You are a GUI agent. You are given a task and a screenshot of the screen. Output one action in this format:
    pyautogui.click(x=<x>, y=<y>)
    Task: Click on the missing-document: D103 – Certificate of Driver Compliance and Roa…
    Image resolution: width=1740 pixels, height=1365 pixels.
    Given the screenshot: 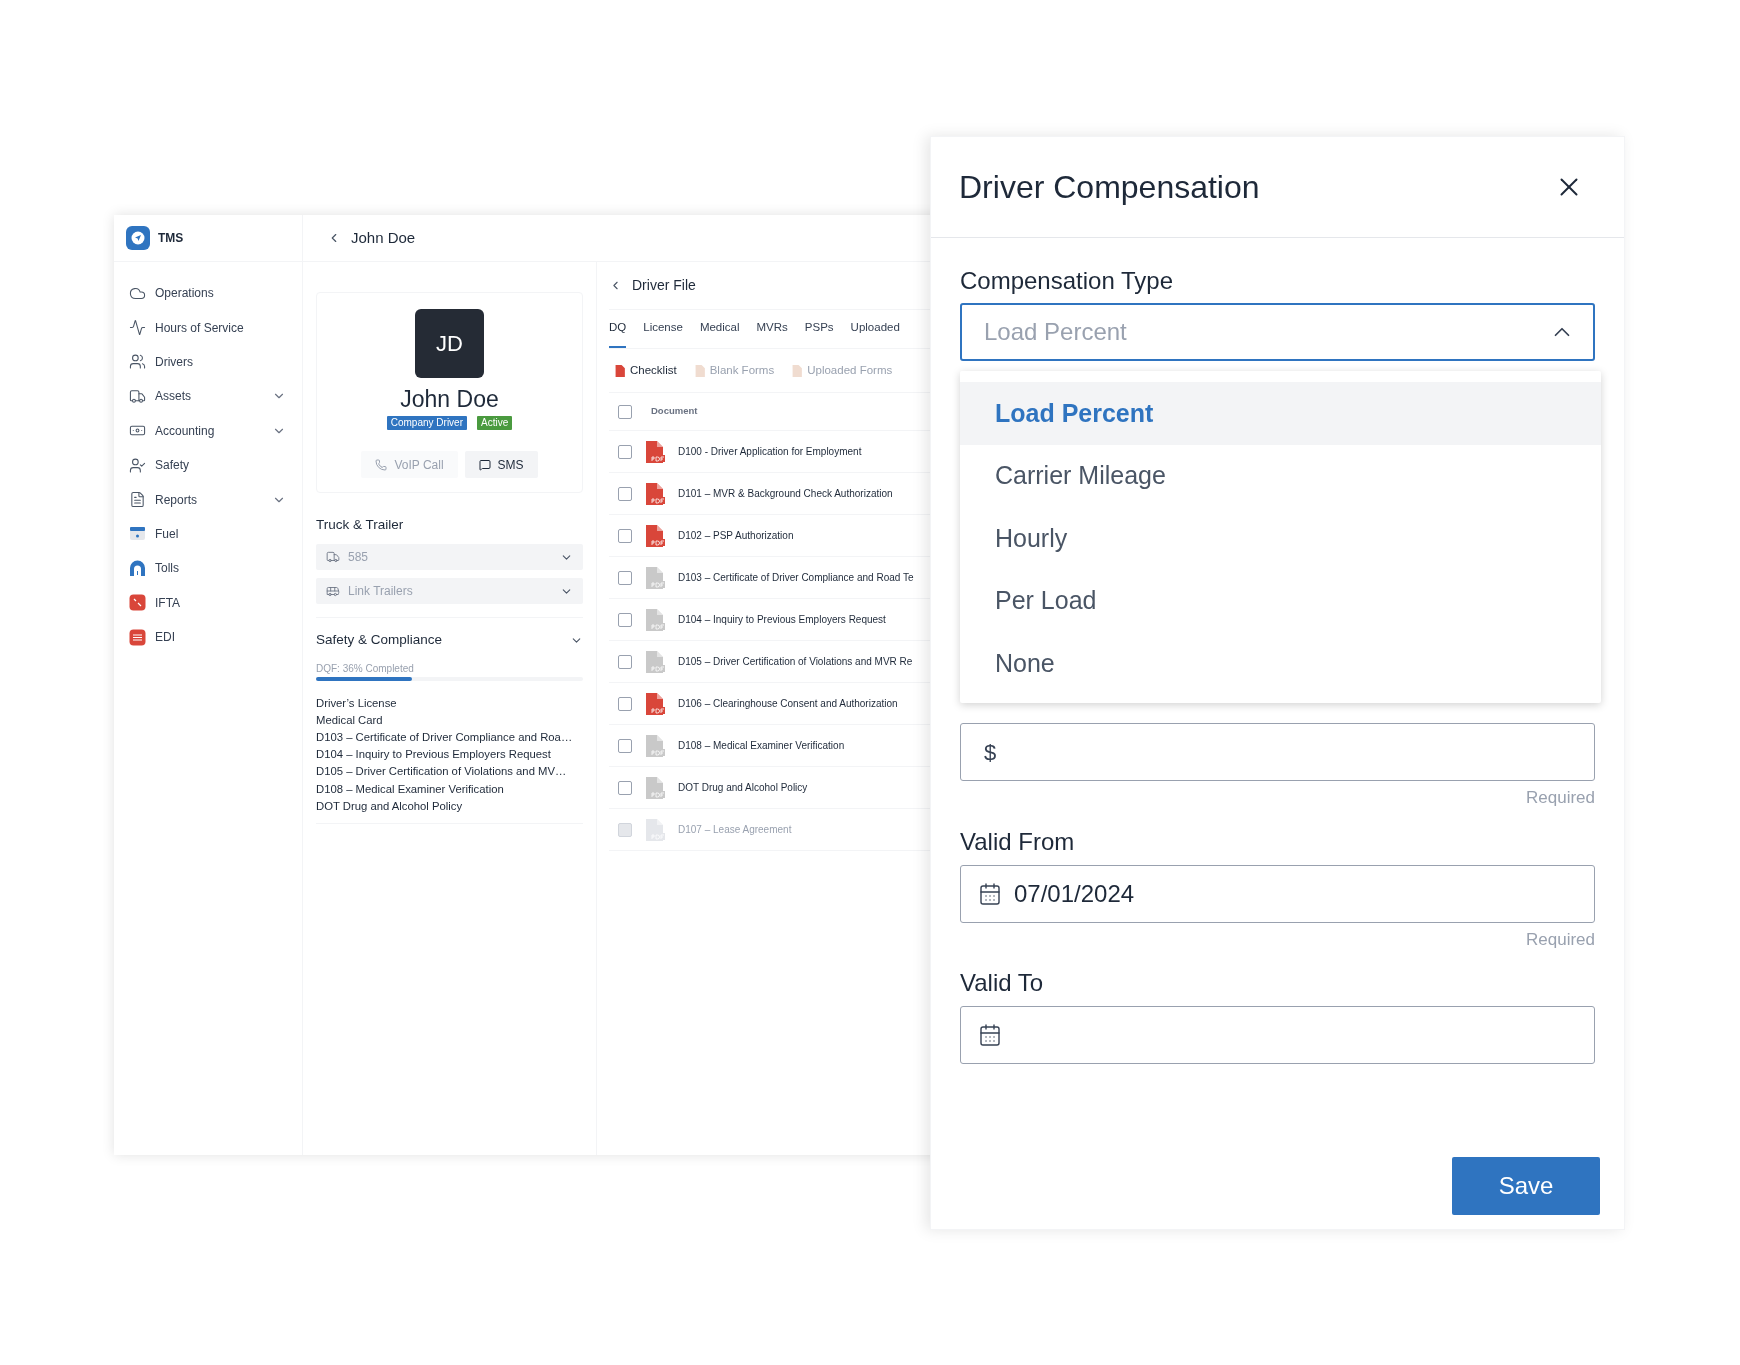 What is the action you would take?
    pyautogui.click(x=445, y=737)
    